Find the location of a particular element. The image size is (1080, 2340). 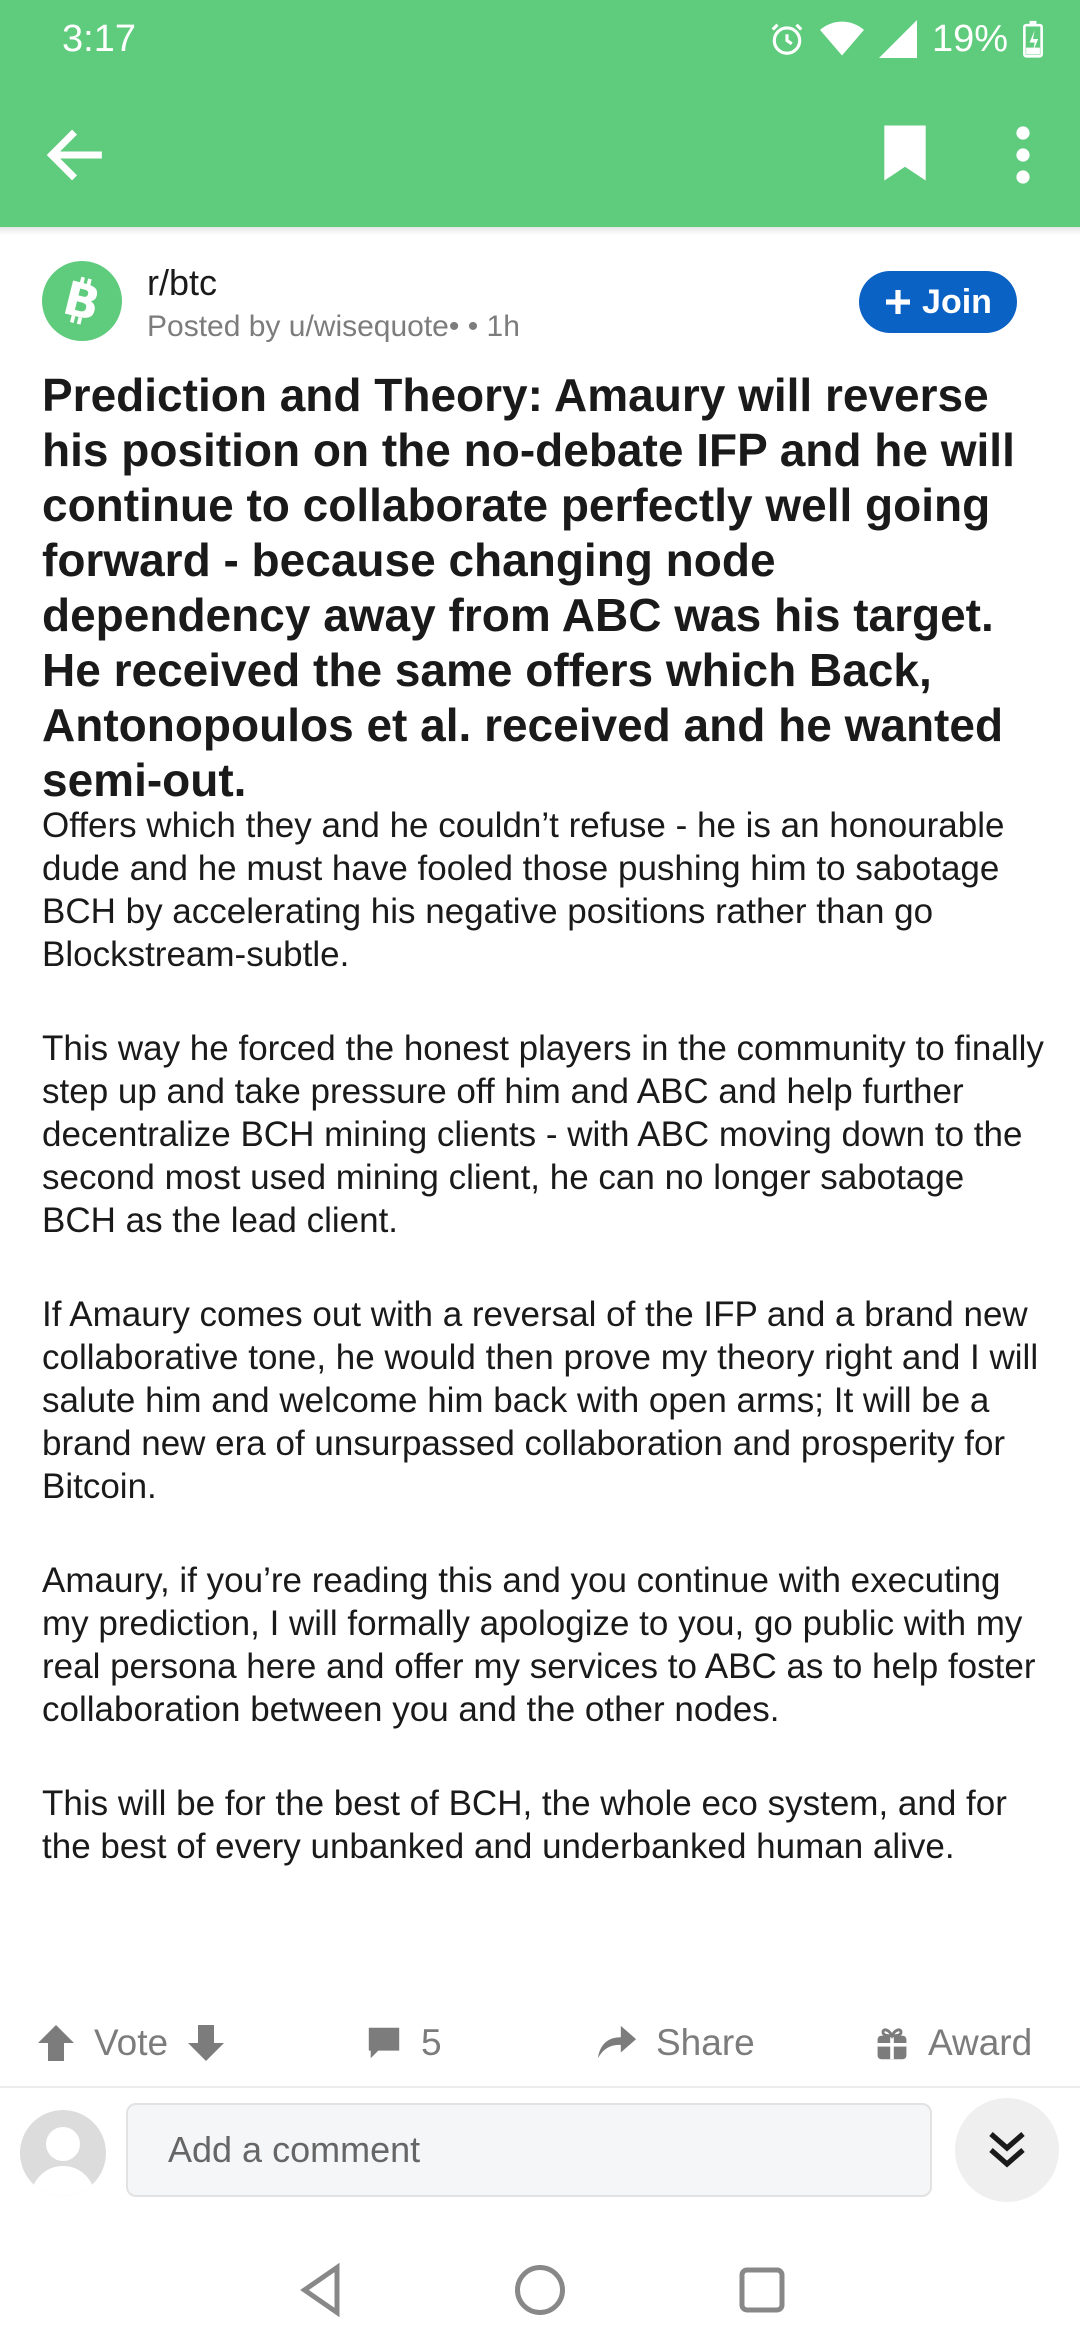

nav-recents-button is located at coordinates (762, 2290).